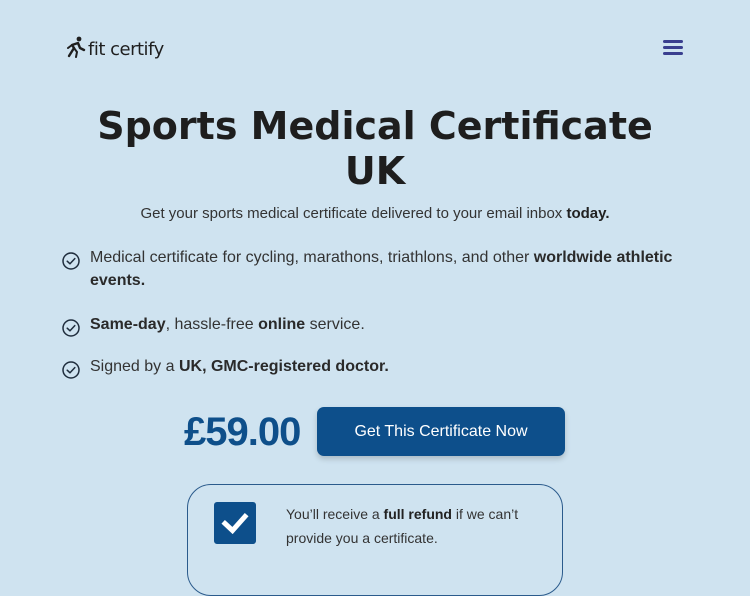  What do you see at coordinates (134, 366) in the screenshot?
I see `feature-text-part: Signed by a` at bounding box center [134, 366].